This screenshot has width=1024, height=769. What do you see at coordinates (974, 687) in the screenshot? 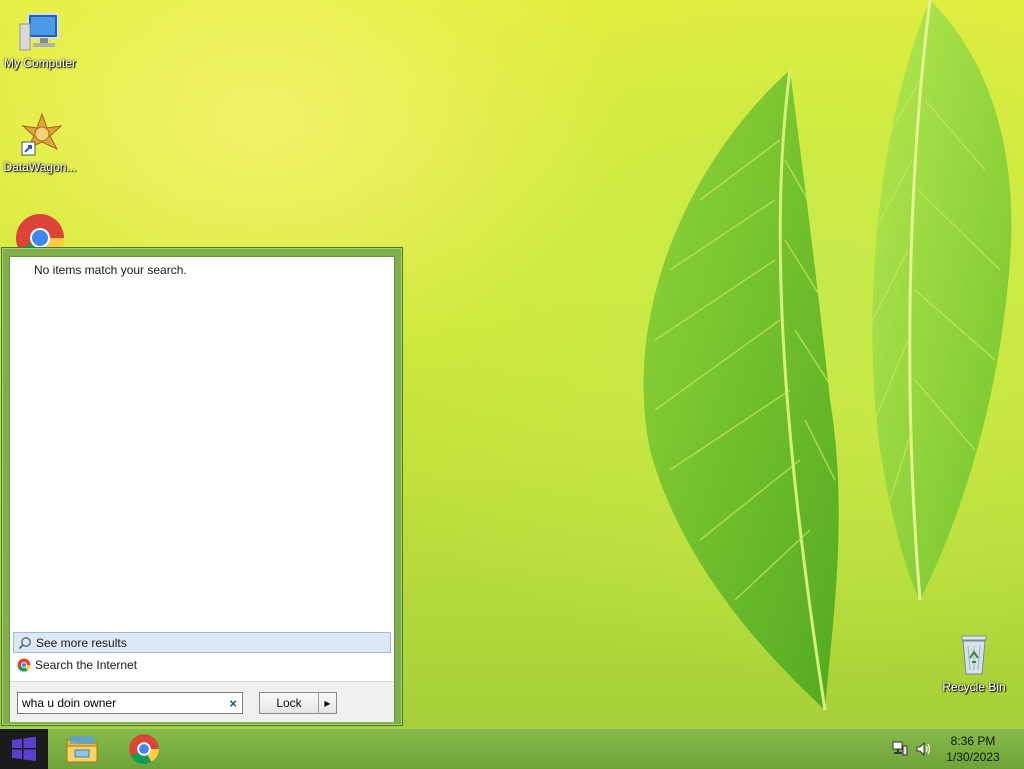
I see `desktop-icon-label: Recycle Bin` at bounding box center [974, 687].